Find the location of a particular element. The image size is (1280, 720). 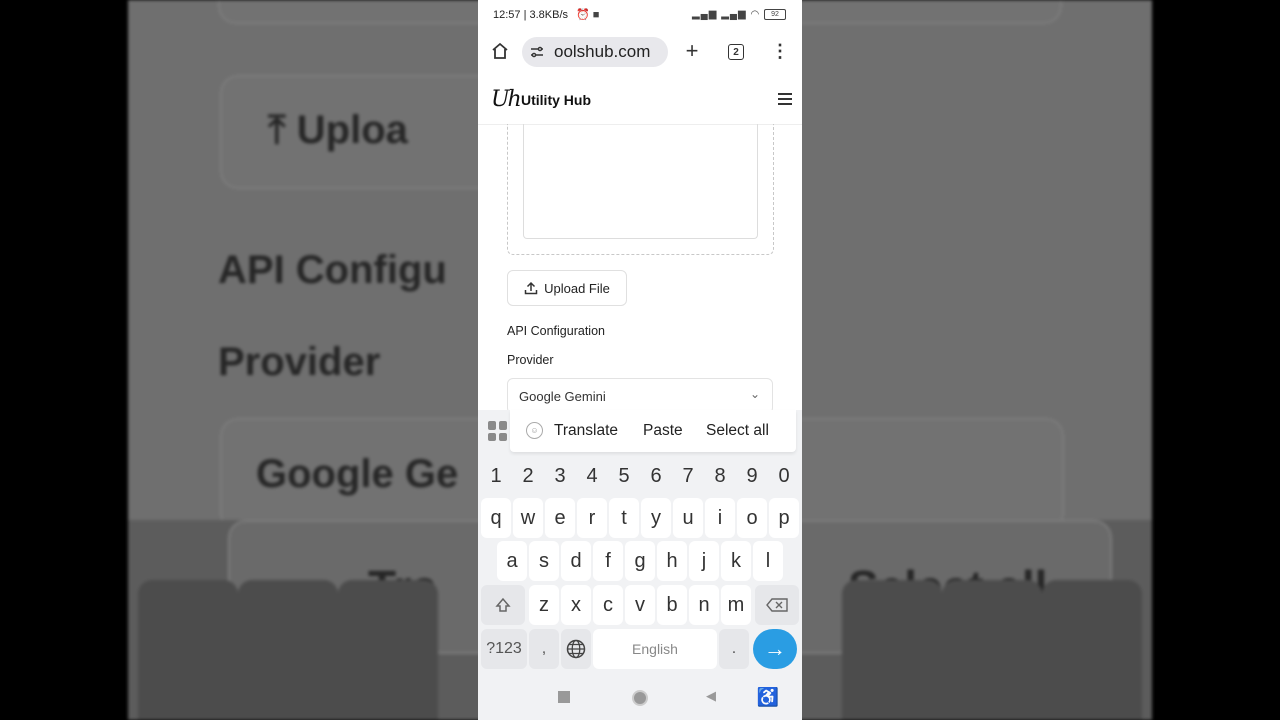

key-p: p is located at coordinates (784, 518).